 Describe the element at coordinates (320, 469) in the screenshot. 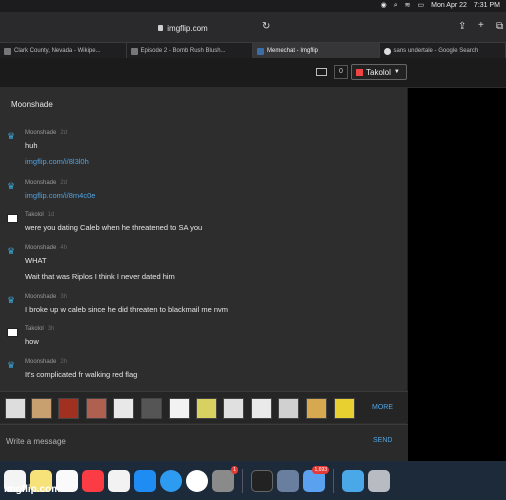

I see `mail-badge: 1,693` at that location.